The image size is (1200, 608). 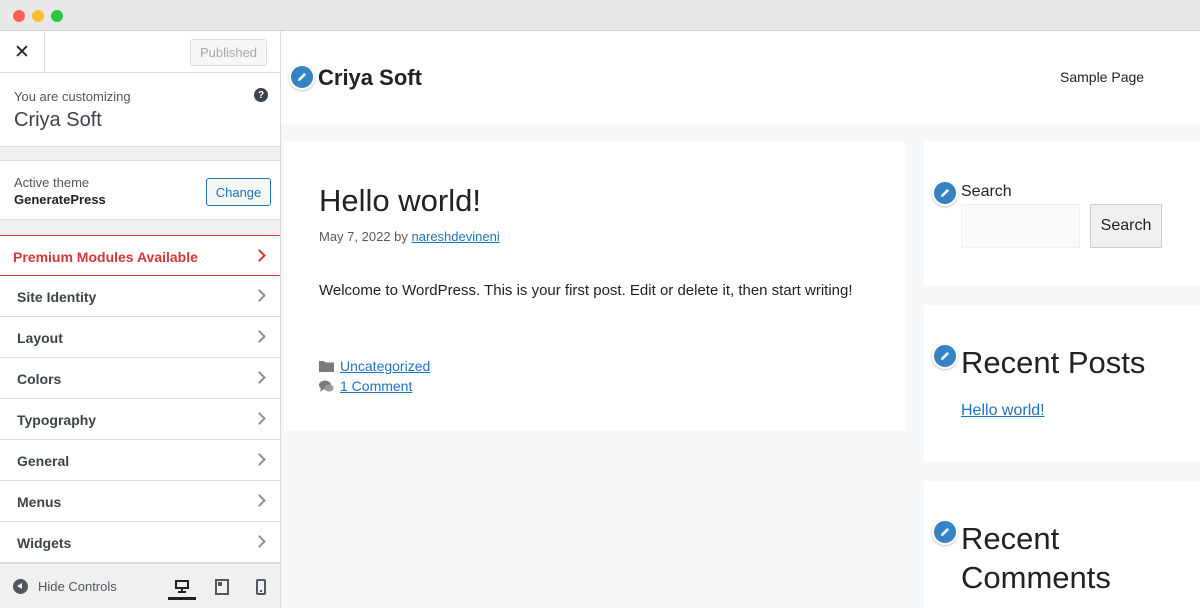 I want to click on close-icon: ✕, so click(x=22, y=52).